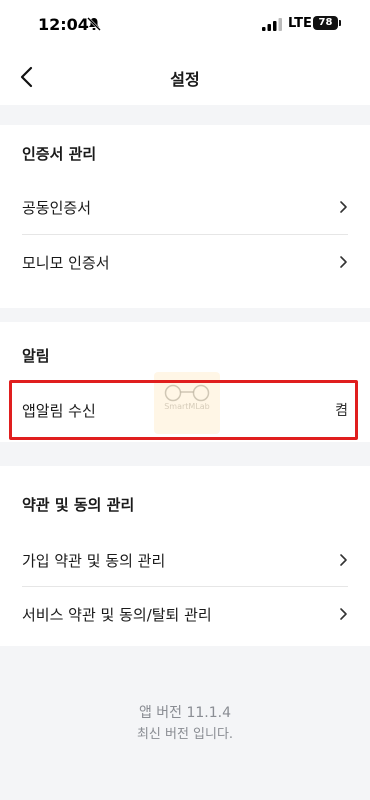  What do you see at coordinates (78, 505) in the screenshot?
I see `section-title-terms: 약관 및 동의 관리` at bounding box center [78, 505].